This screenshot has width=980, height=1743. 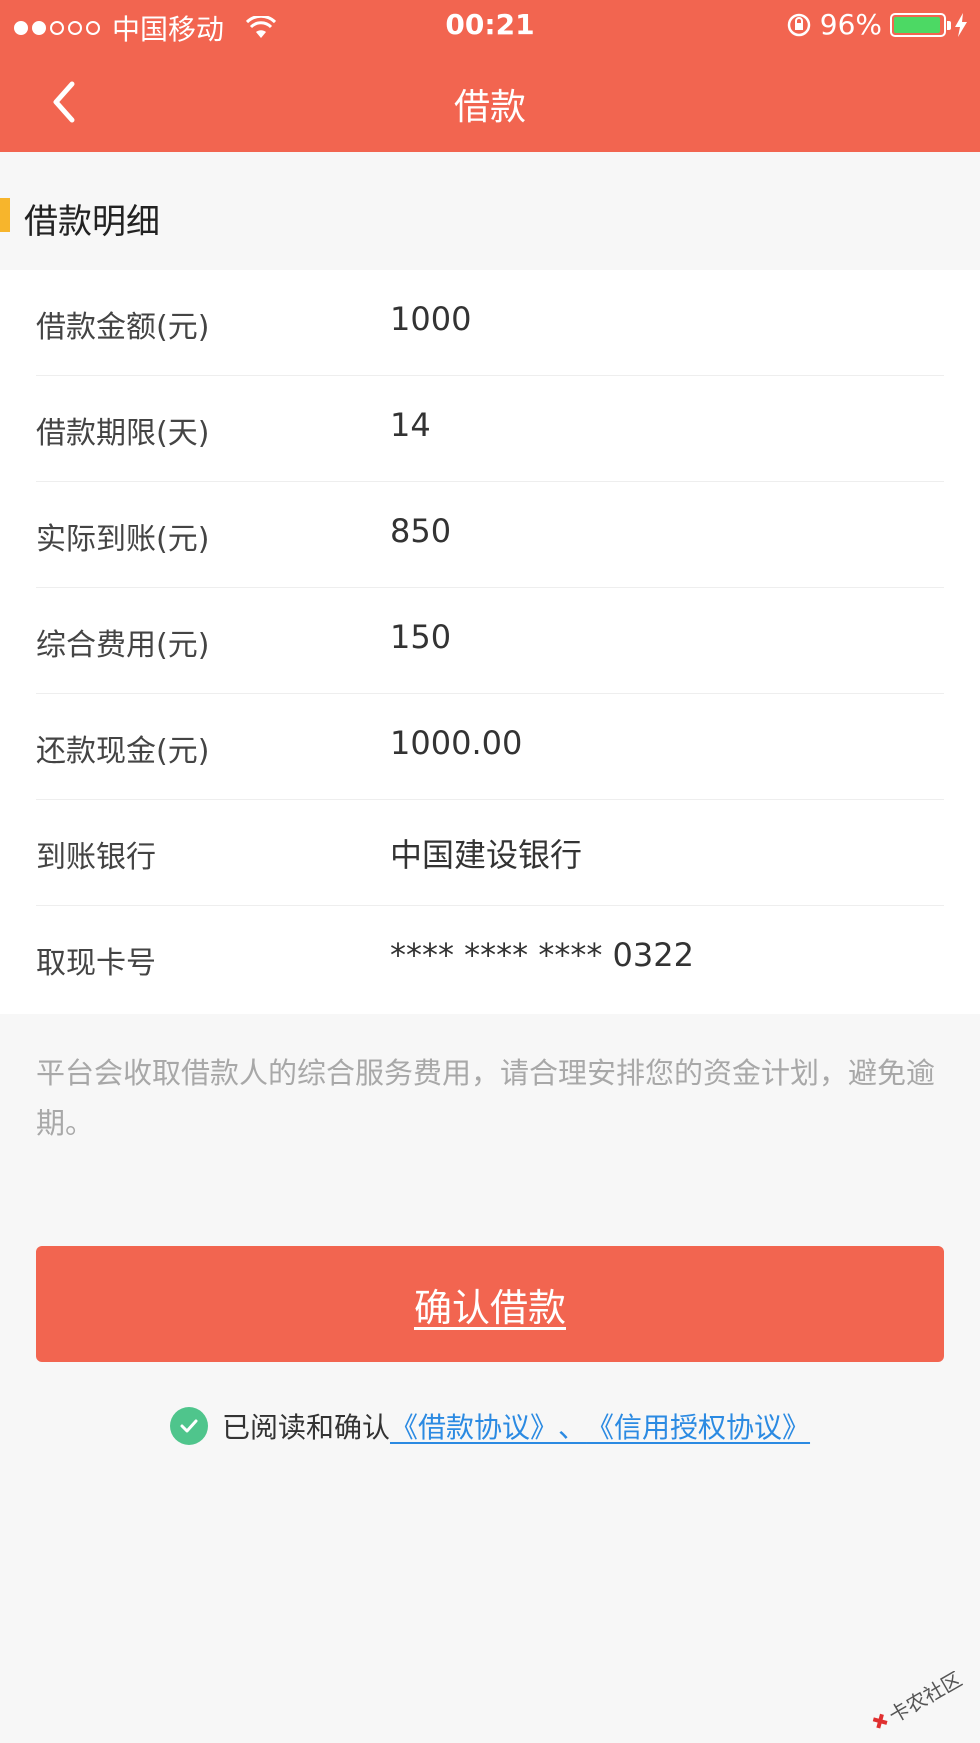 What do you see at coordinates (410, 425) in the screenshot?
I see `detail-value: 14` at bounding box center [410, 425].